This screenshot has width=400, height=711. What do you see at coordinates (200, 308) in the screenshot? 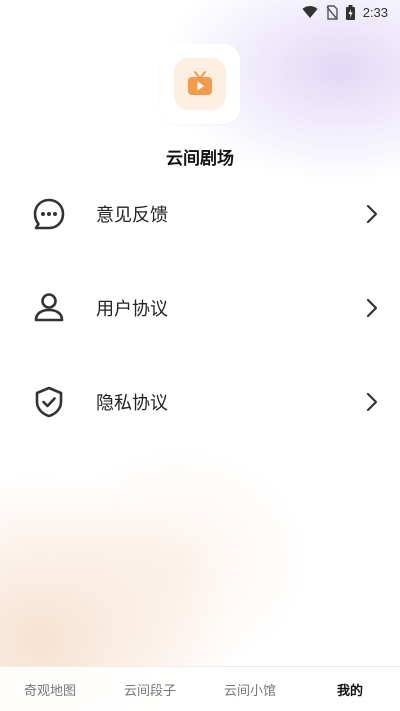
I see `menu-item-user-agreement: 用户协议` at bounding box center [200, 308].